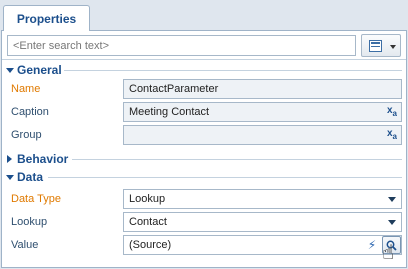 The width and height of the screenshot is (408, 269). I want to click on label-lookup: Lookup, so click(29, 222).